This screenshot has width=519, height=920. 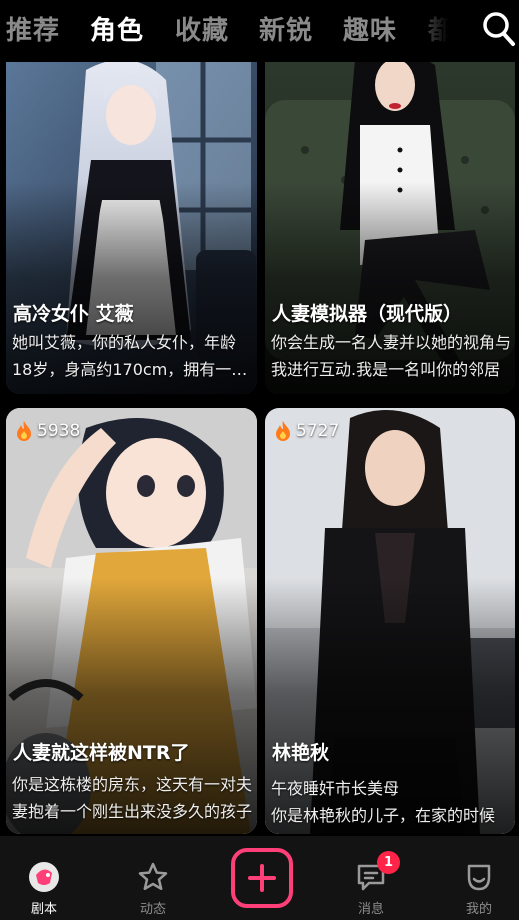 What do you see at coordinates (286, 28) in the screenshot?
I see `tab-new: 新锐` at bounding box center [286, 28].